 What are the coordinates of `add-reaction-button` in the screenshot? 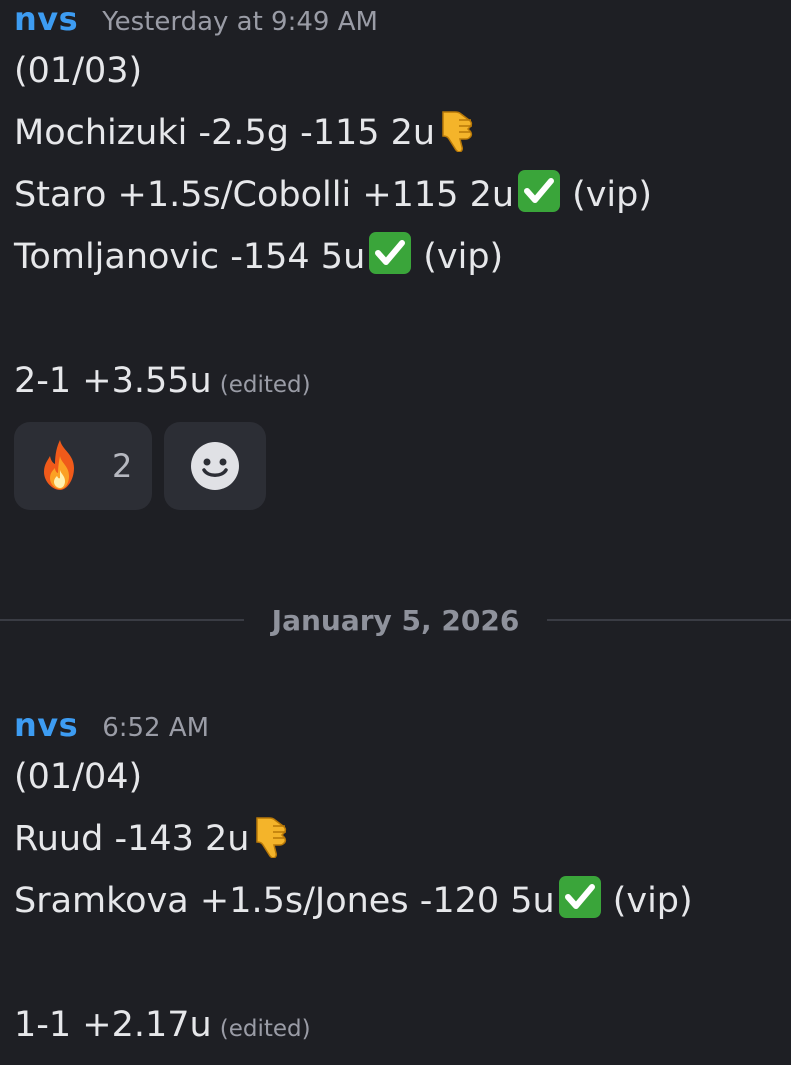 It's located at (215, 466).